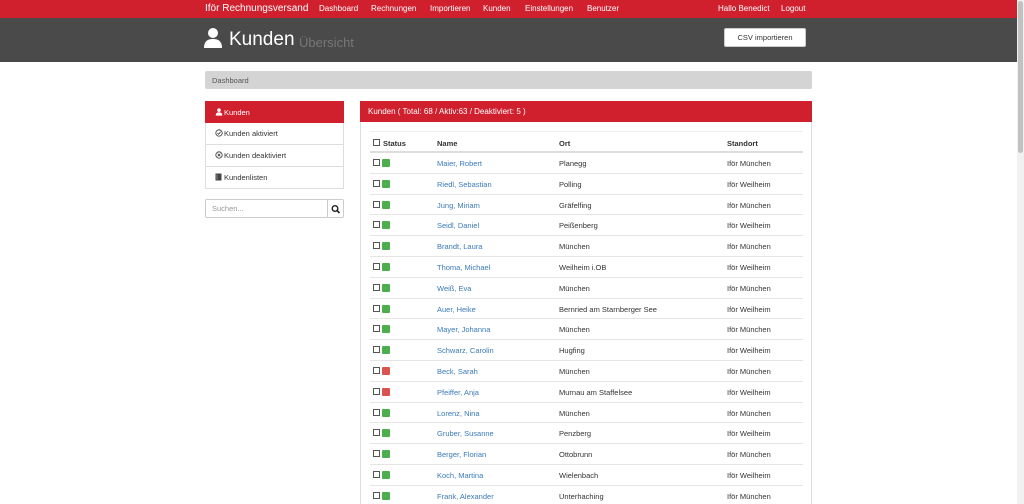  I want to click on table-row: Frank, Alexander Unterhaching Iför München, so click(586, 495).